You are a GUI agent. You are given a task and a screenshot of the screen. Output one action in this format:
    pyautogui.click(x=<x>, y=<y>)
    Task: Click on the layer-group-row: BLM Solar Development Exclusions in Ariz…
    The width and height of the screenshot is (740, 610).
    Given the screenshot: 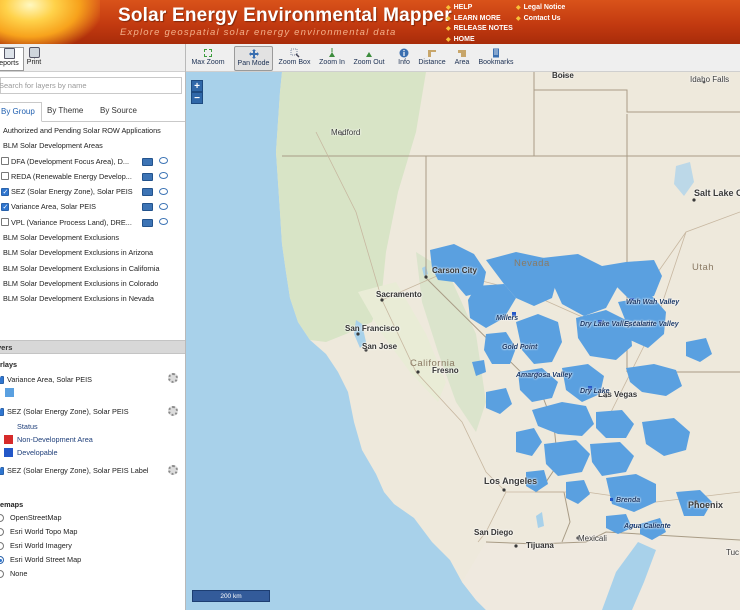 What is the action you would take?
    pyautogui.click(x=92, y=252)
    